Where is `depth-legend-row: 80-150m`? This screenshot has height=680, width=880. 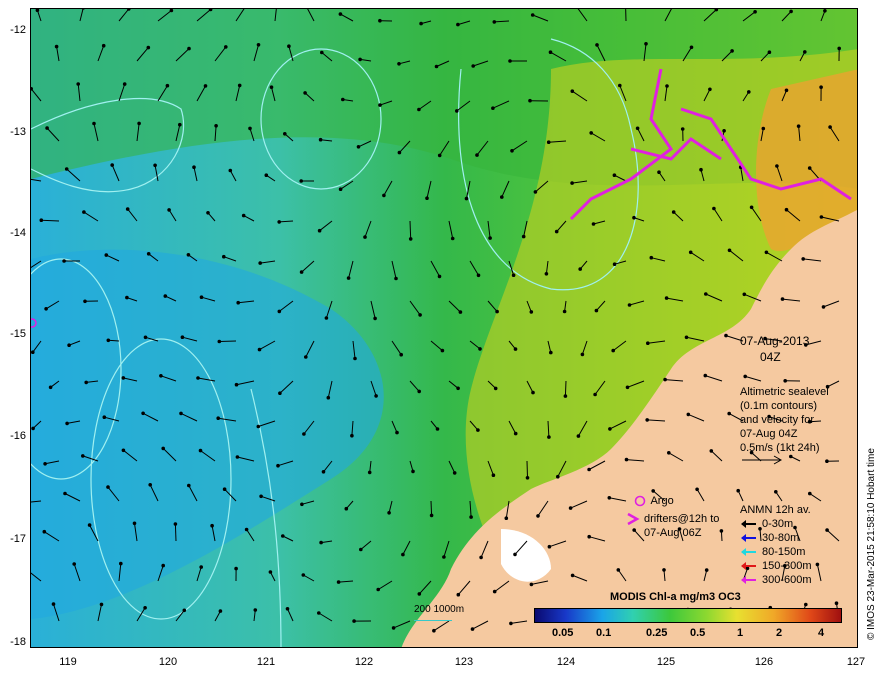 depth-legend-row: 80-150m is located at coordinates (776, 552).